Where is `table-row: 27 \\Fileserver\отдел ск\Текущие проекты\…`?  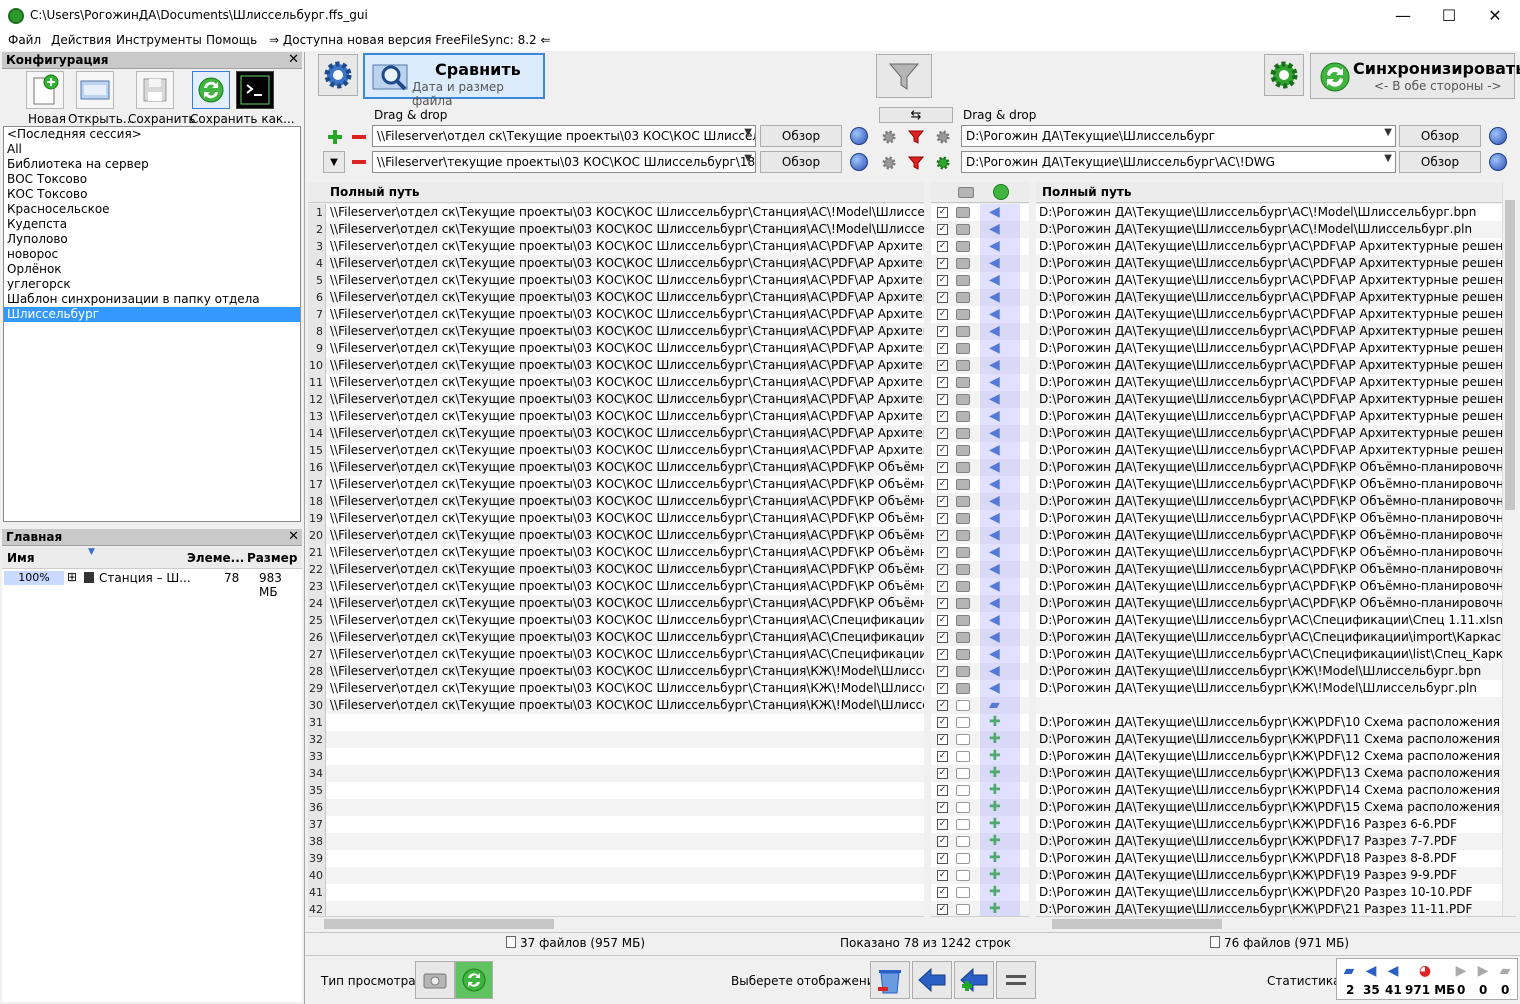 table-row: 27 \\Fileserver\отдел ск\Текущие проекты\… is located at coordinates (616, 654).